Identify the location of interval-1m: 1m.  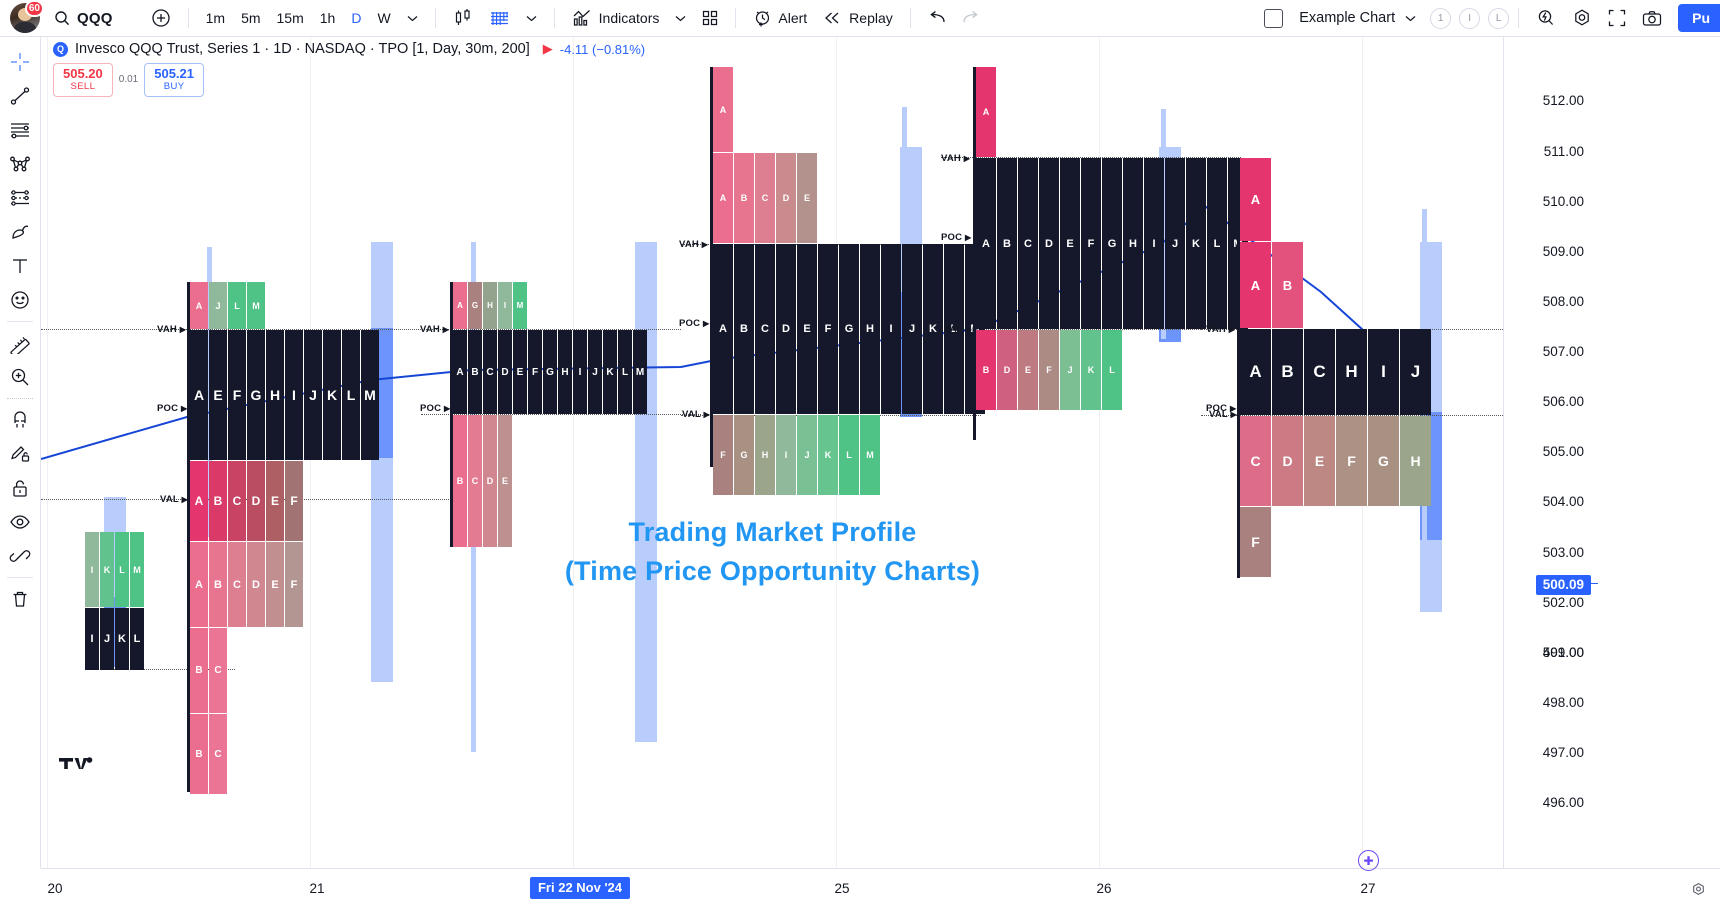
(215, 18).